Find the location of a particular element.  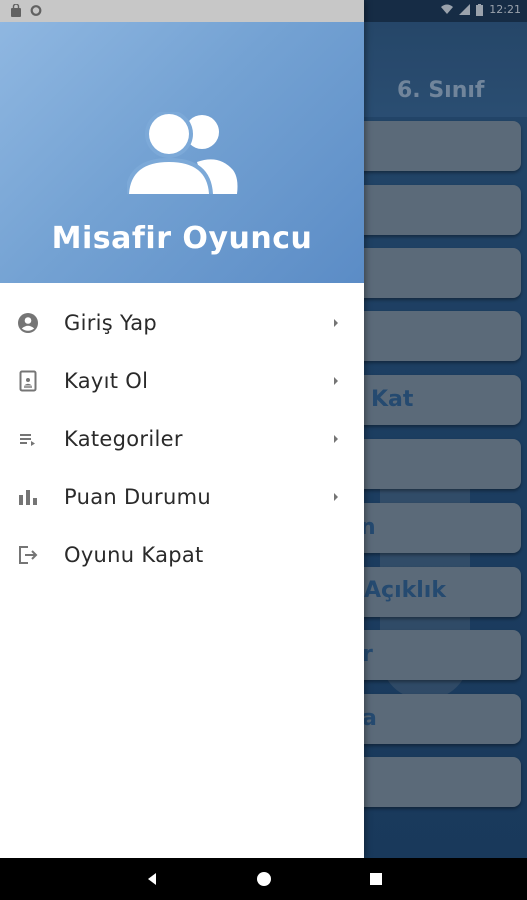

menu-item-login: Giriş Yap is located at coordinates (182, 323).